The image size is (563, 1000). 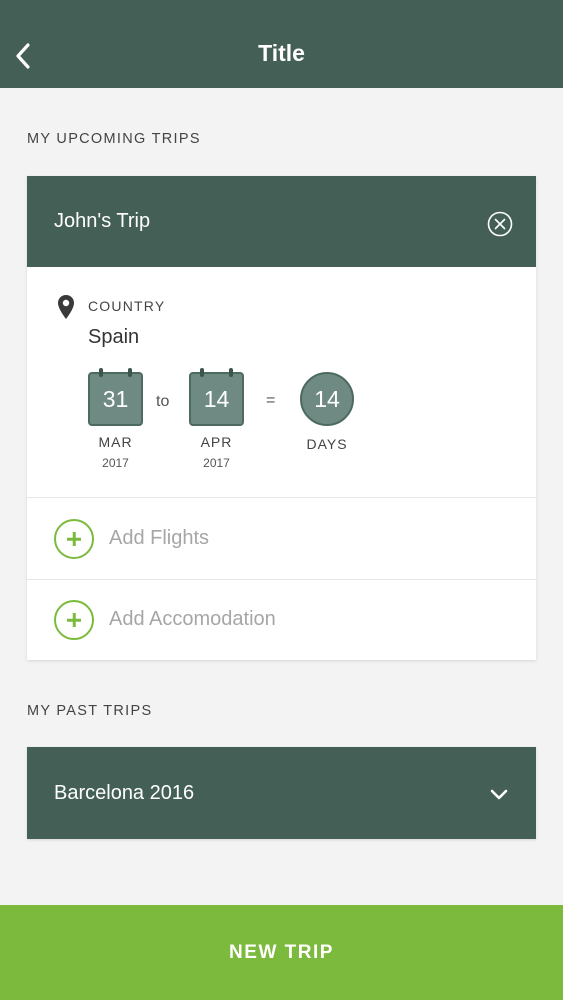 What do you see at coordinates (216, 442) in the screenshot?
I see `end-month: APR` at bounding box center [216, 442].